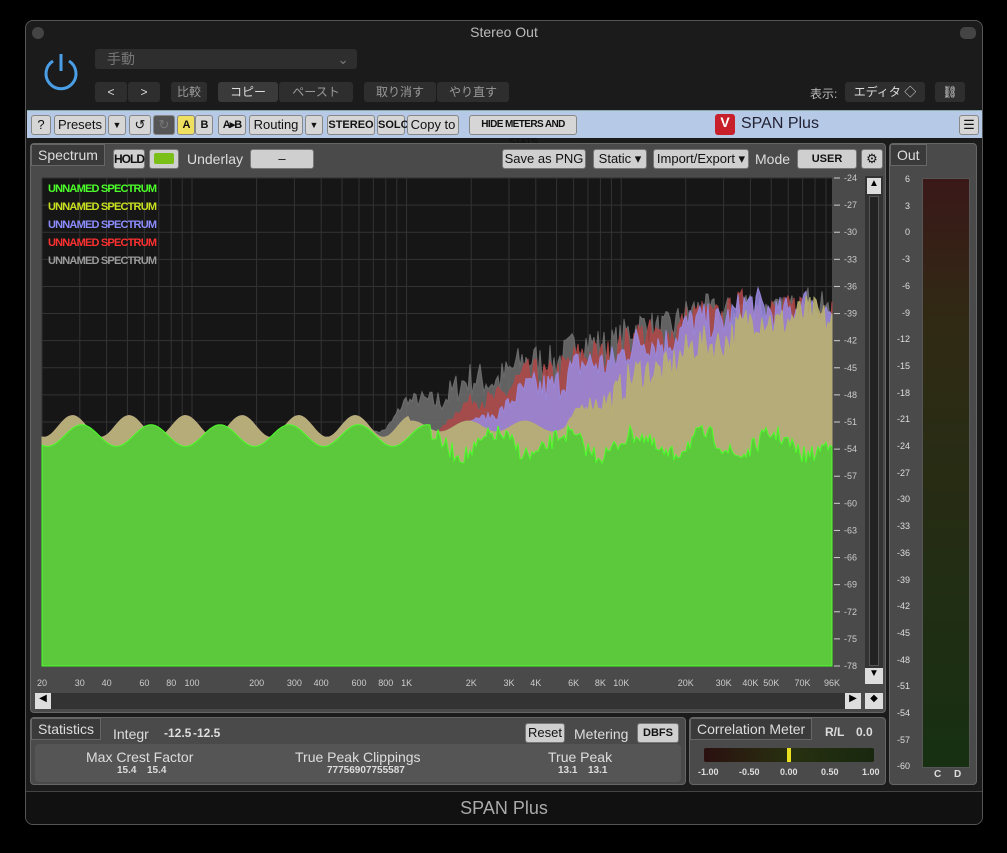  What do you see at coordinates (140, 757) in the screenshot?
I see `crest-label: Max Crest Factor` at bounding box center [140, 757].